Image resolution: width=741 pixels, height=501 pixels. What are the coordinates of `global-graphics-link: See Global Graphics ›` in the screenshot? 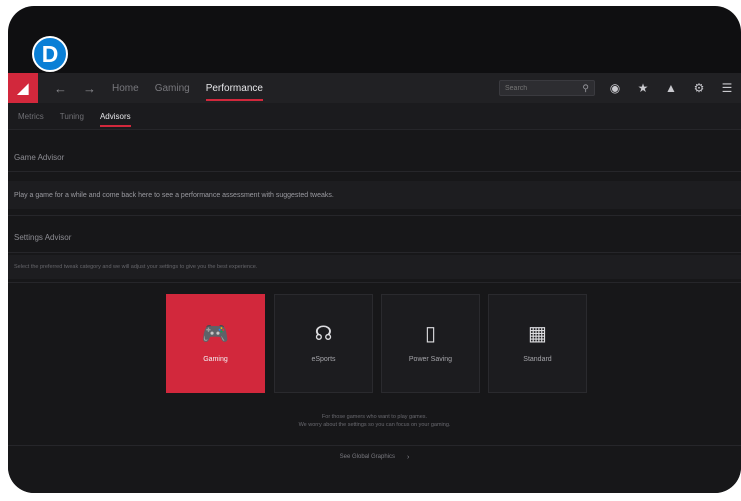 It's located at (374, 457).